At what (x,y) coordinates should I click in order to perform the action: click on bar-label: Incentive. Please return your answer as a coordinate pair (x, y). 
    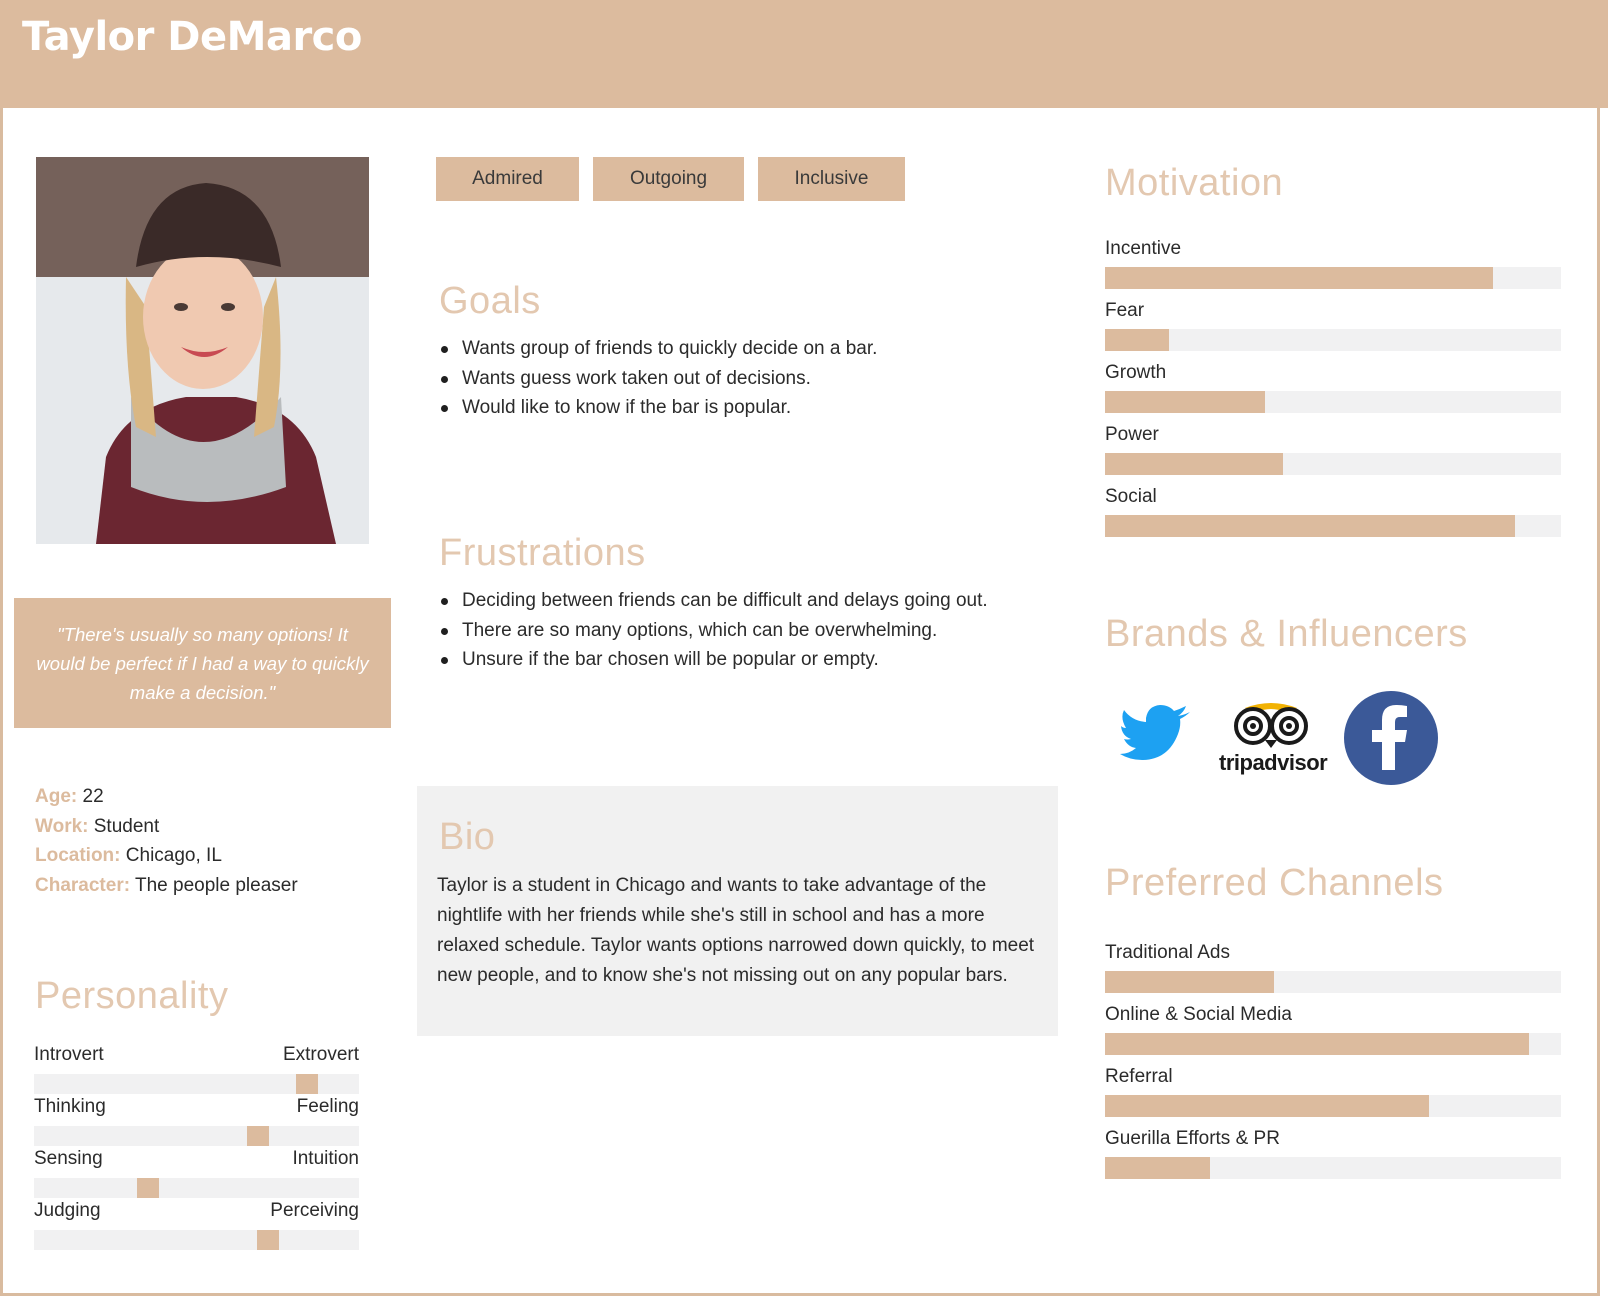
    Looking at the image, I should click on (1143, 248).